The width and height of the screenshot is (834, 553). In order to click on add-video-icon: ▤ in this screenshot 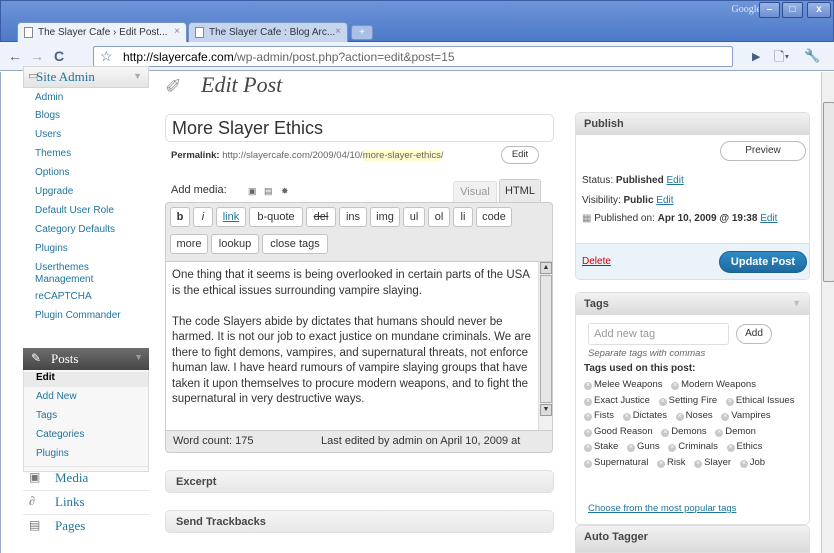, I will do `click(268, 191)`.